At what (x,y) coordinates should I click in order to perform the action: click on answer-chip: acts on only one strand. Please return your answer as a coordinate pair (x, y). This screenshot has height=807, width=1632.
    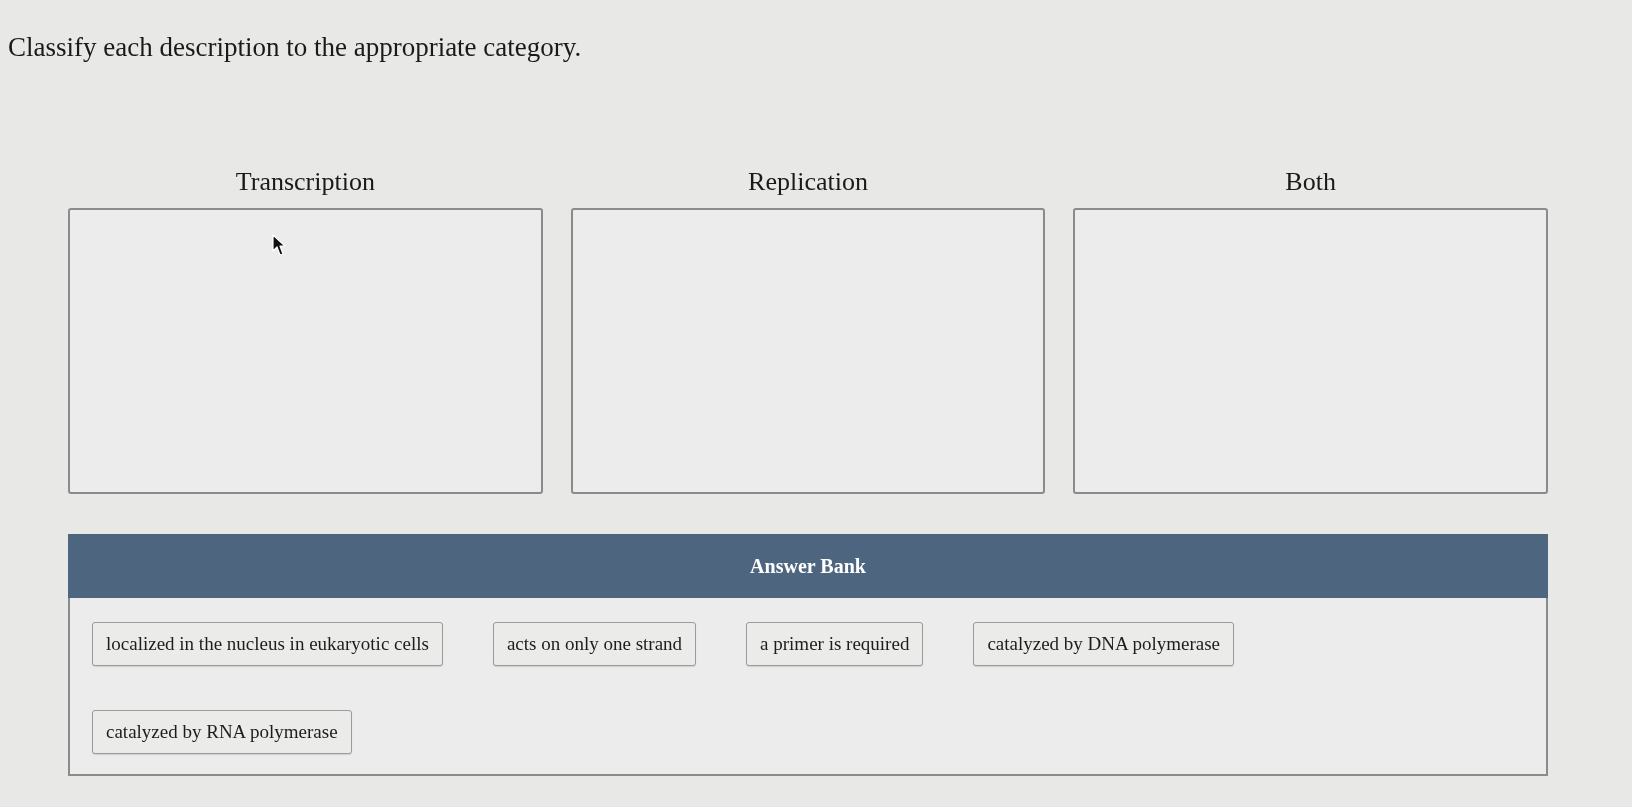
    Looking at the image, I should click on (594, 644).